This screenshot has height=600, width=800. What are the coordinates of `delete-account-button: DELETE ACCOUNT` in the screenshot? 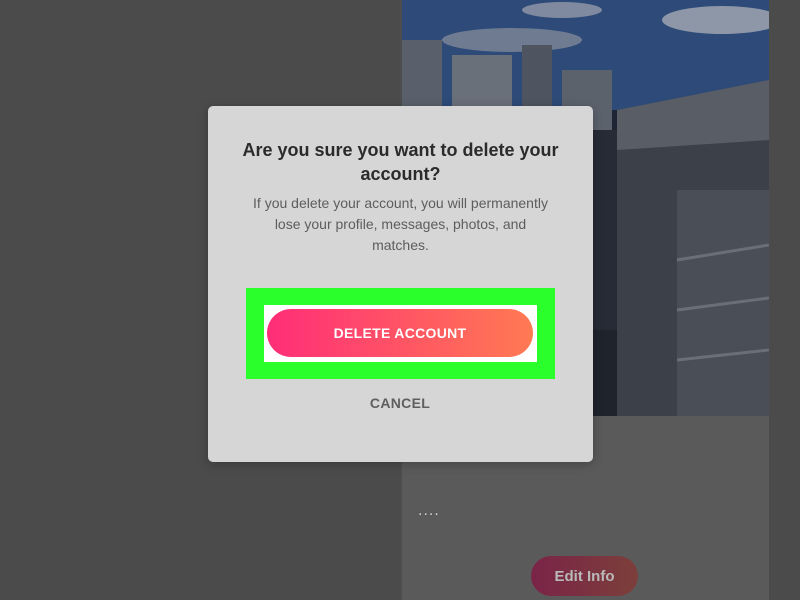 It's located at (400, 333).